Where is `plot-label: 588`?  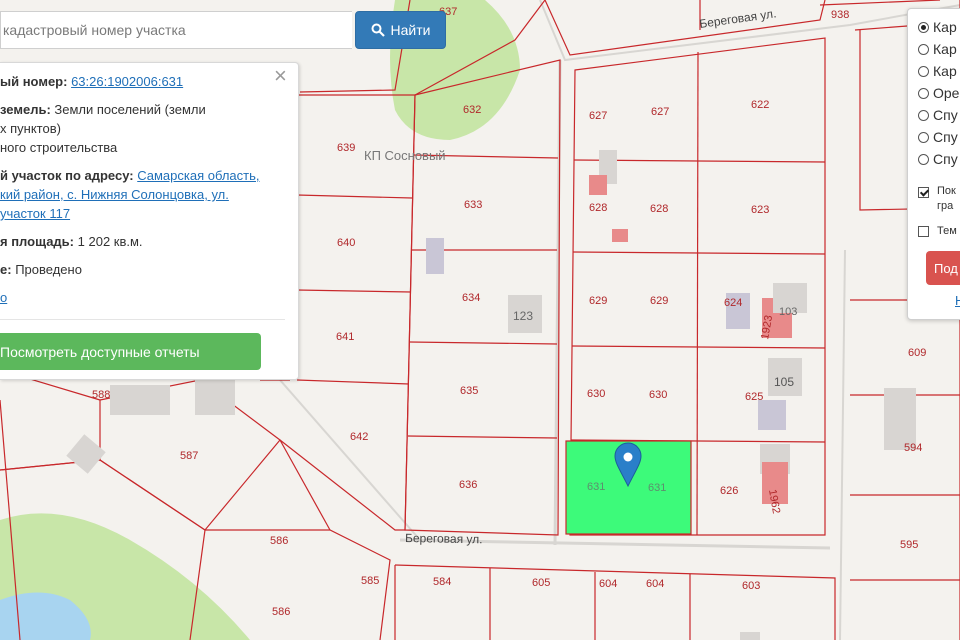
plot-label: 588 is located at coordinates (101, 395).